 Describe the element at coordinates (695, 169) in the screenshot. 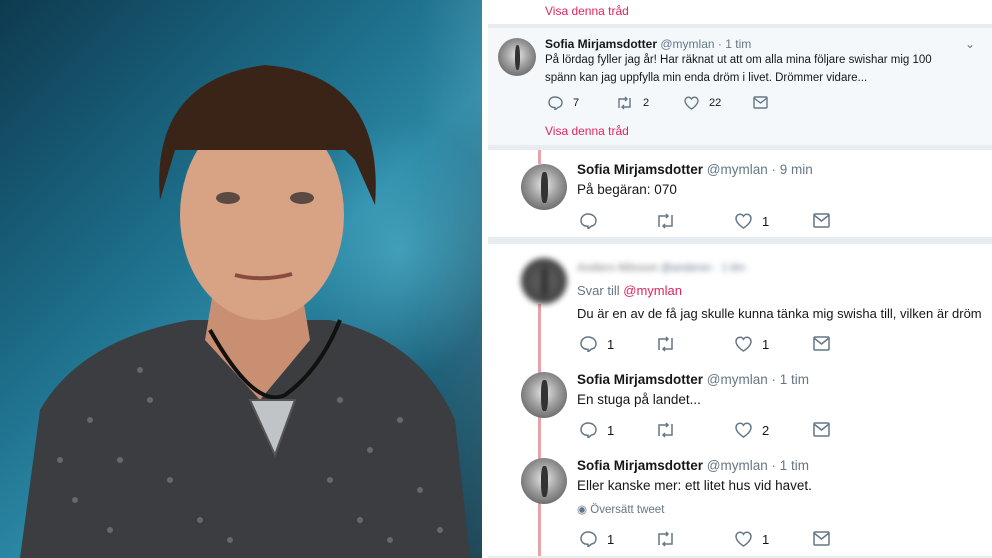

I see `tweet-author: Sofia Mirjamsdotter @mymlan · 9 min` at that location.